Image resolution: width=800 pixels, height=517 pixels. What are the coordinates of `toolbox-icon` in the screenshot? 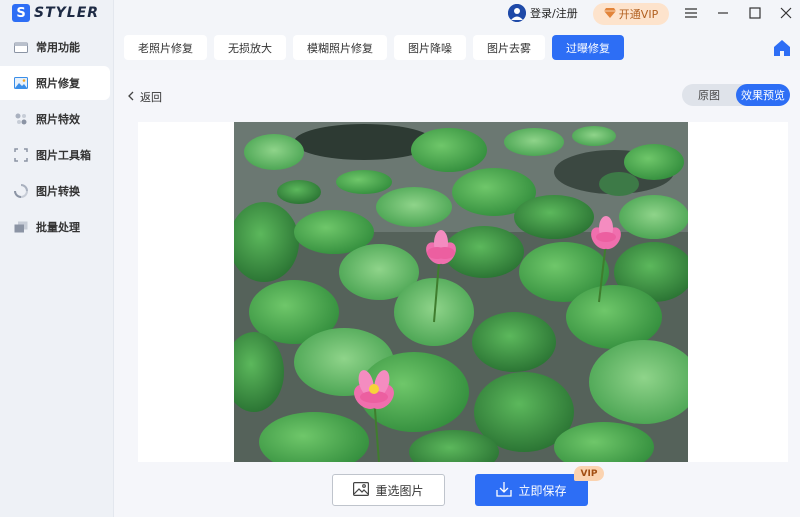 It's located at (21, 47).